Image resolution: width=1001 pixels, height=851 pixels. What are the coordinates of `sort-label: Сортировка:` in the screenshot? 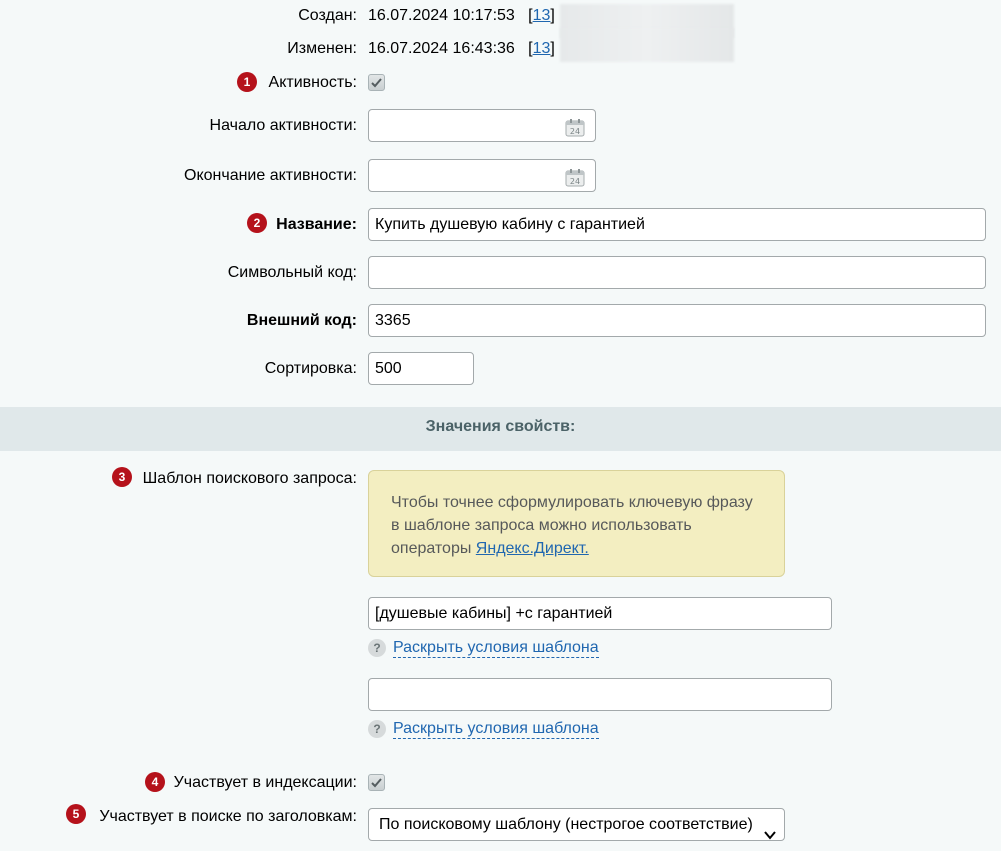 It's located at (310, 368).